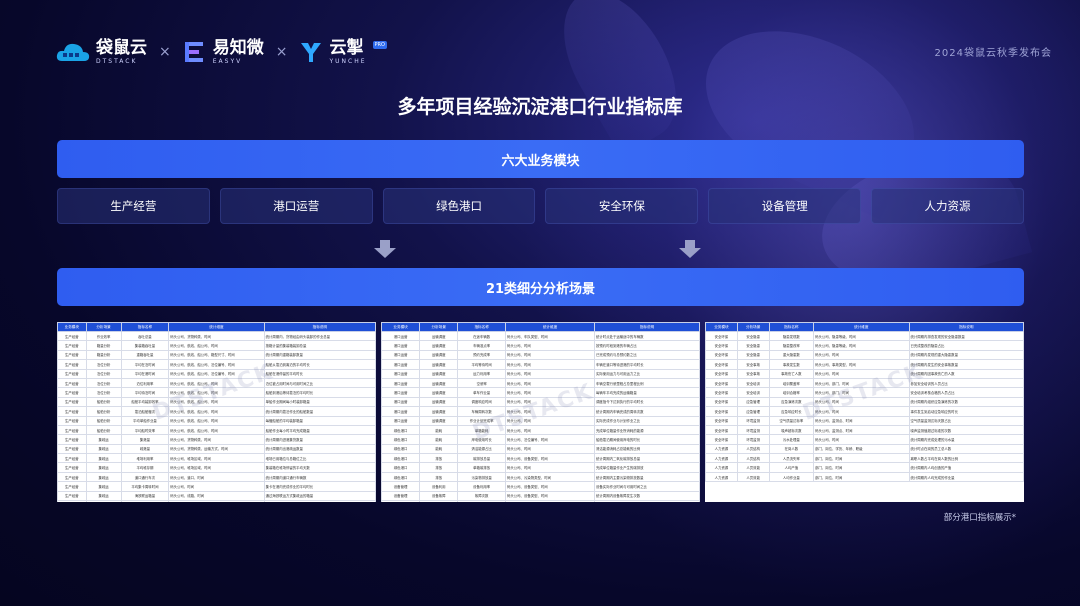 This screenshot has width=1080, height=606. What do you see at coordinates (861, 336) in the screenshot?
I see `table-cell: 码头公司、隐患等级、时间` at bounding box center [861, 336].